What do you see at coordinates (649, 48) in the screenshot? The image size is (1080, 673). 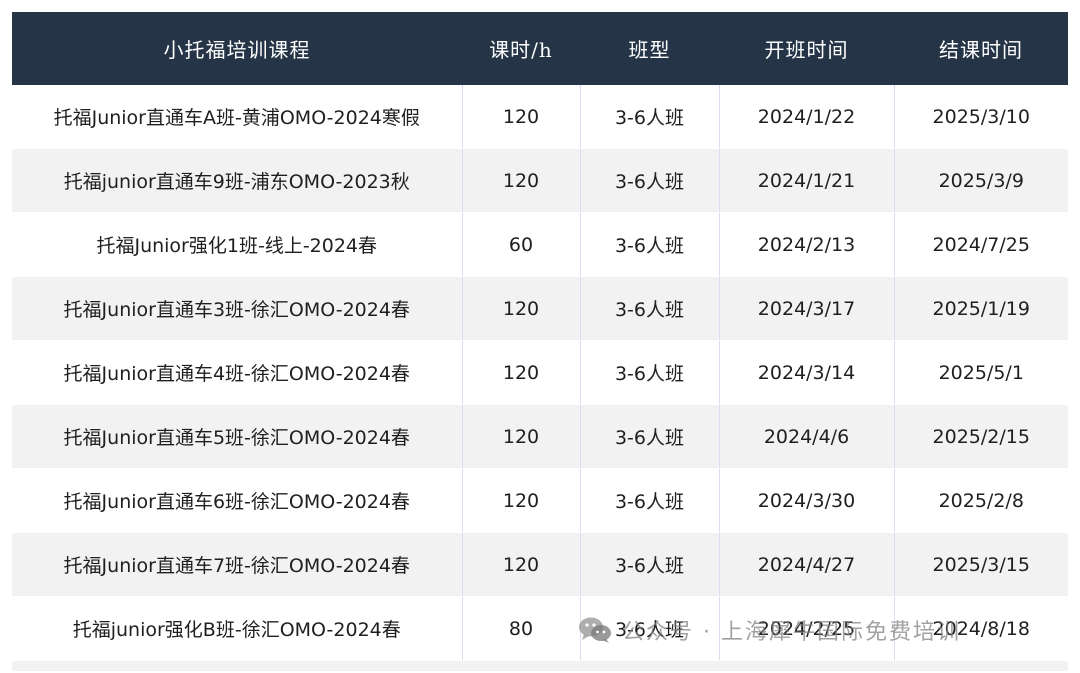 I see `header-class-type: 班型` at bounding box center [649, 48].